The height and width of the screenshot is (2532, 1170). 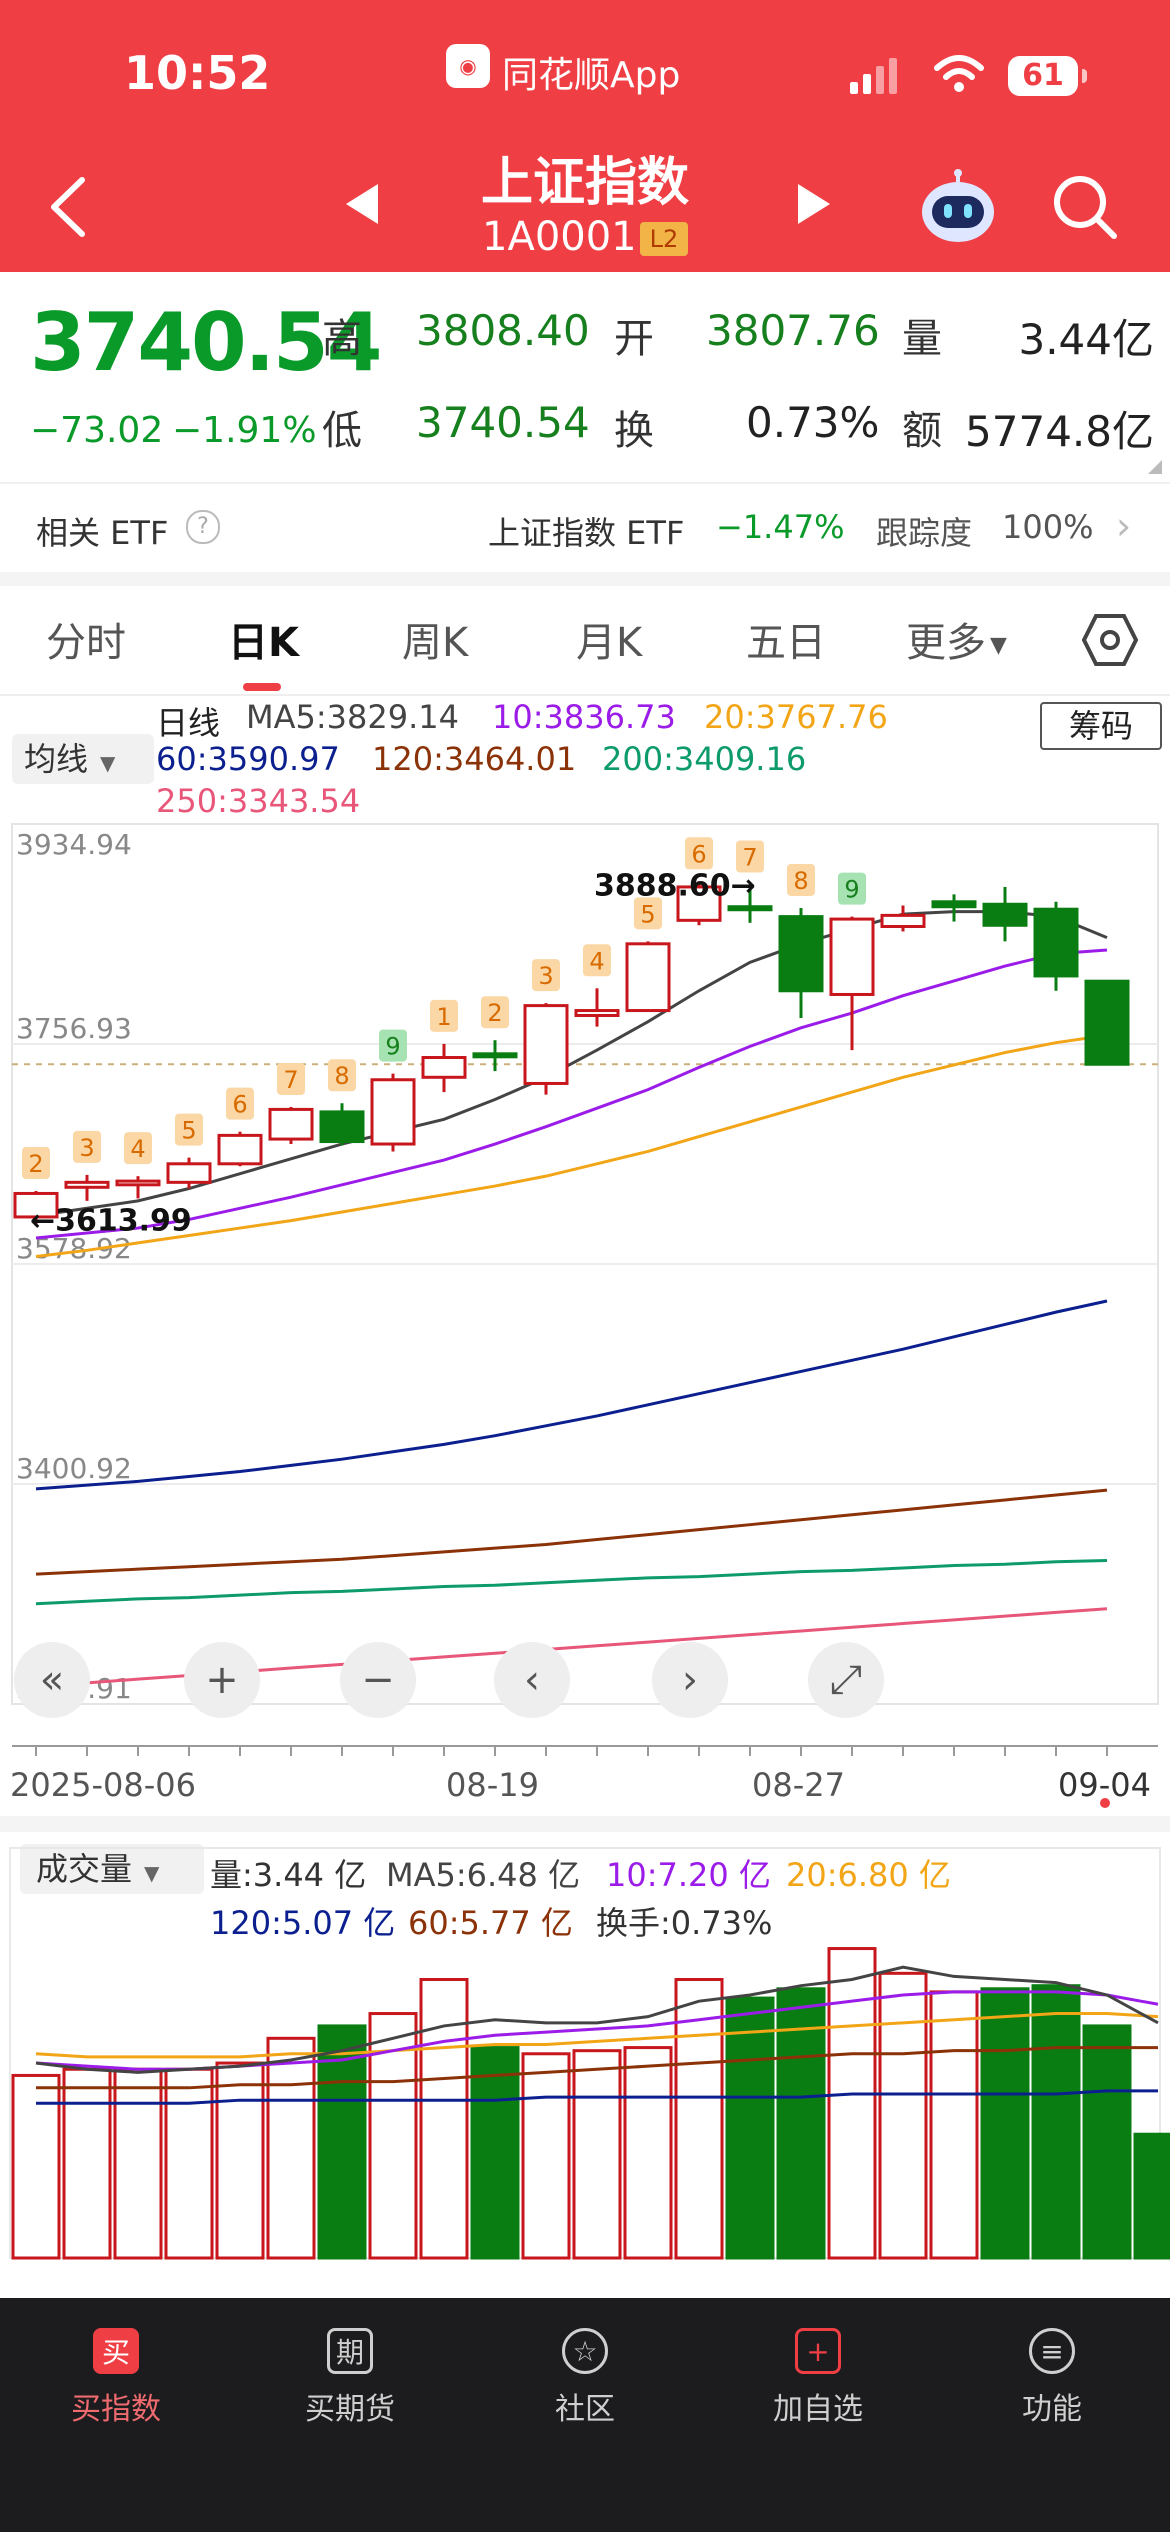 I want to click on ma120-line, so click(x=571, y=1532).